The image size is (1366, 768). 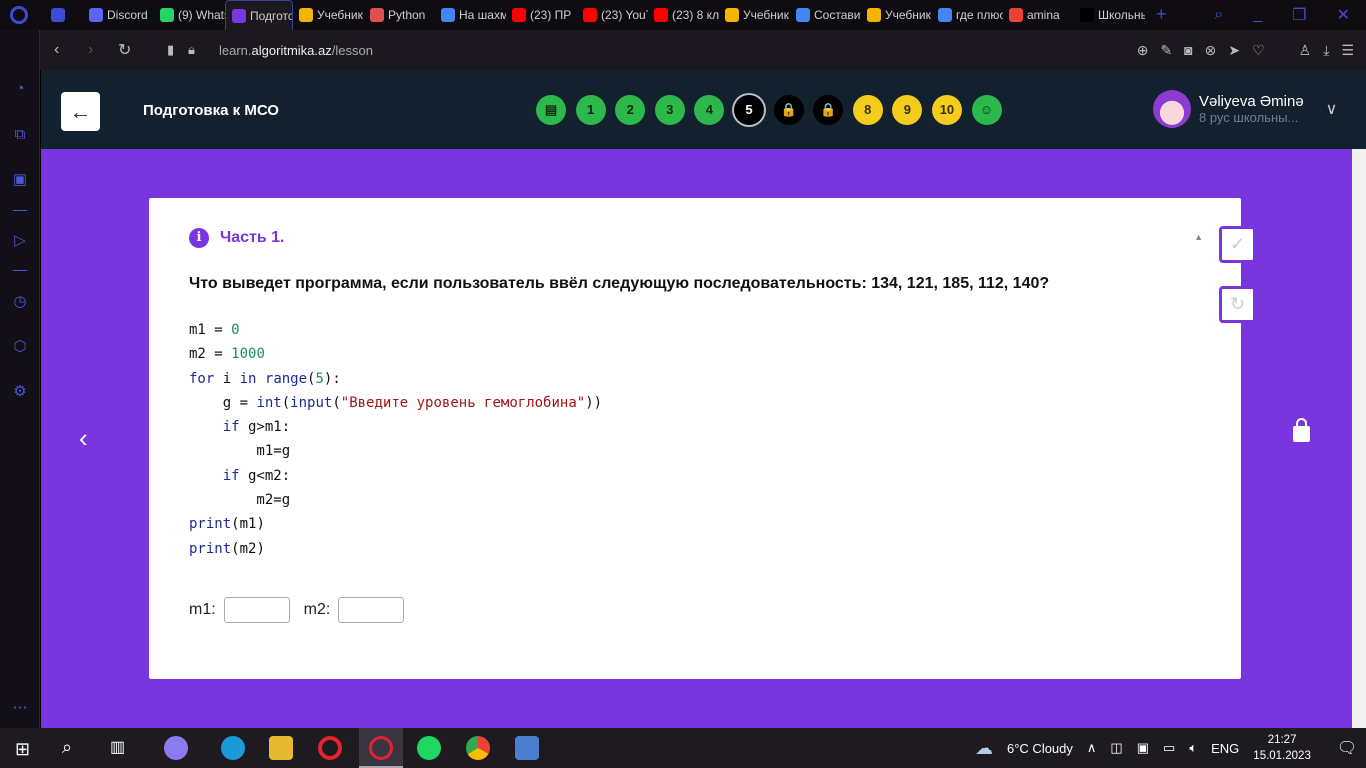 What do you see at coordinates (189, 15) in the screenshot?
I see `browser-tab: (9) WhatsApp` at bounding box center [189, 15].